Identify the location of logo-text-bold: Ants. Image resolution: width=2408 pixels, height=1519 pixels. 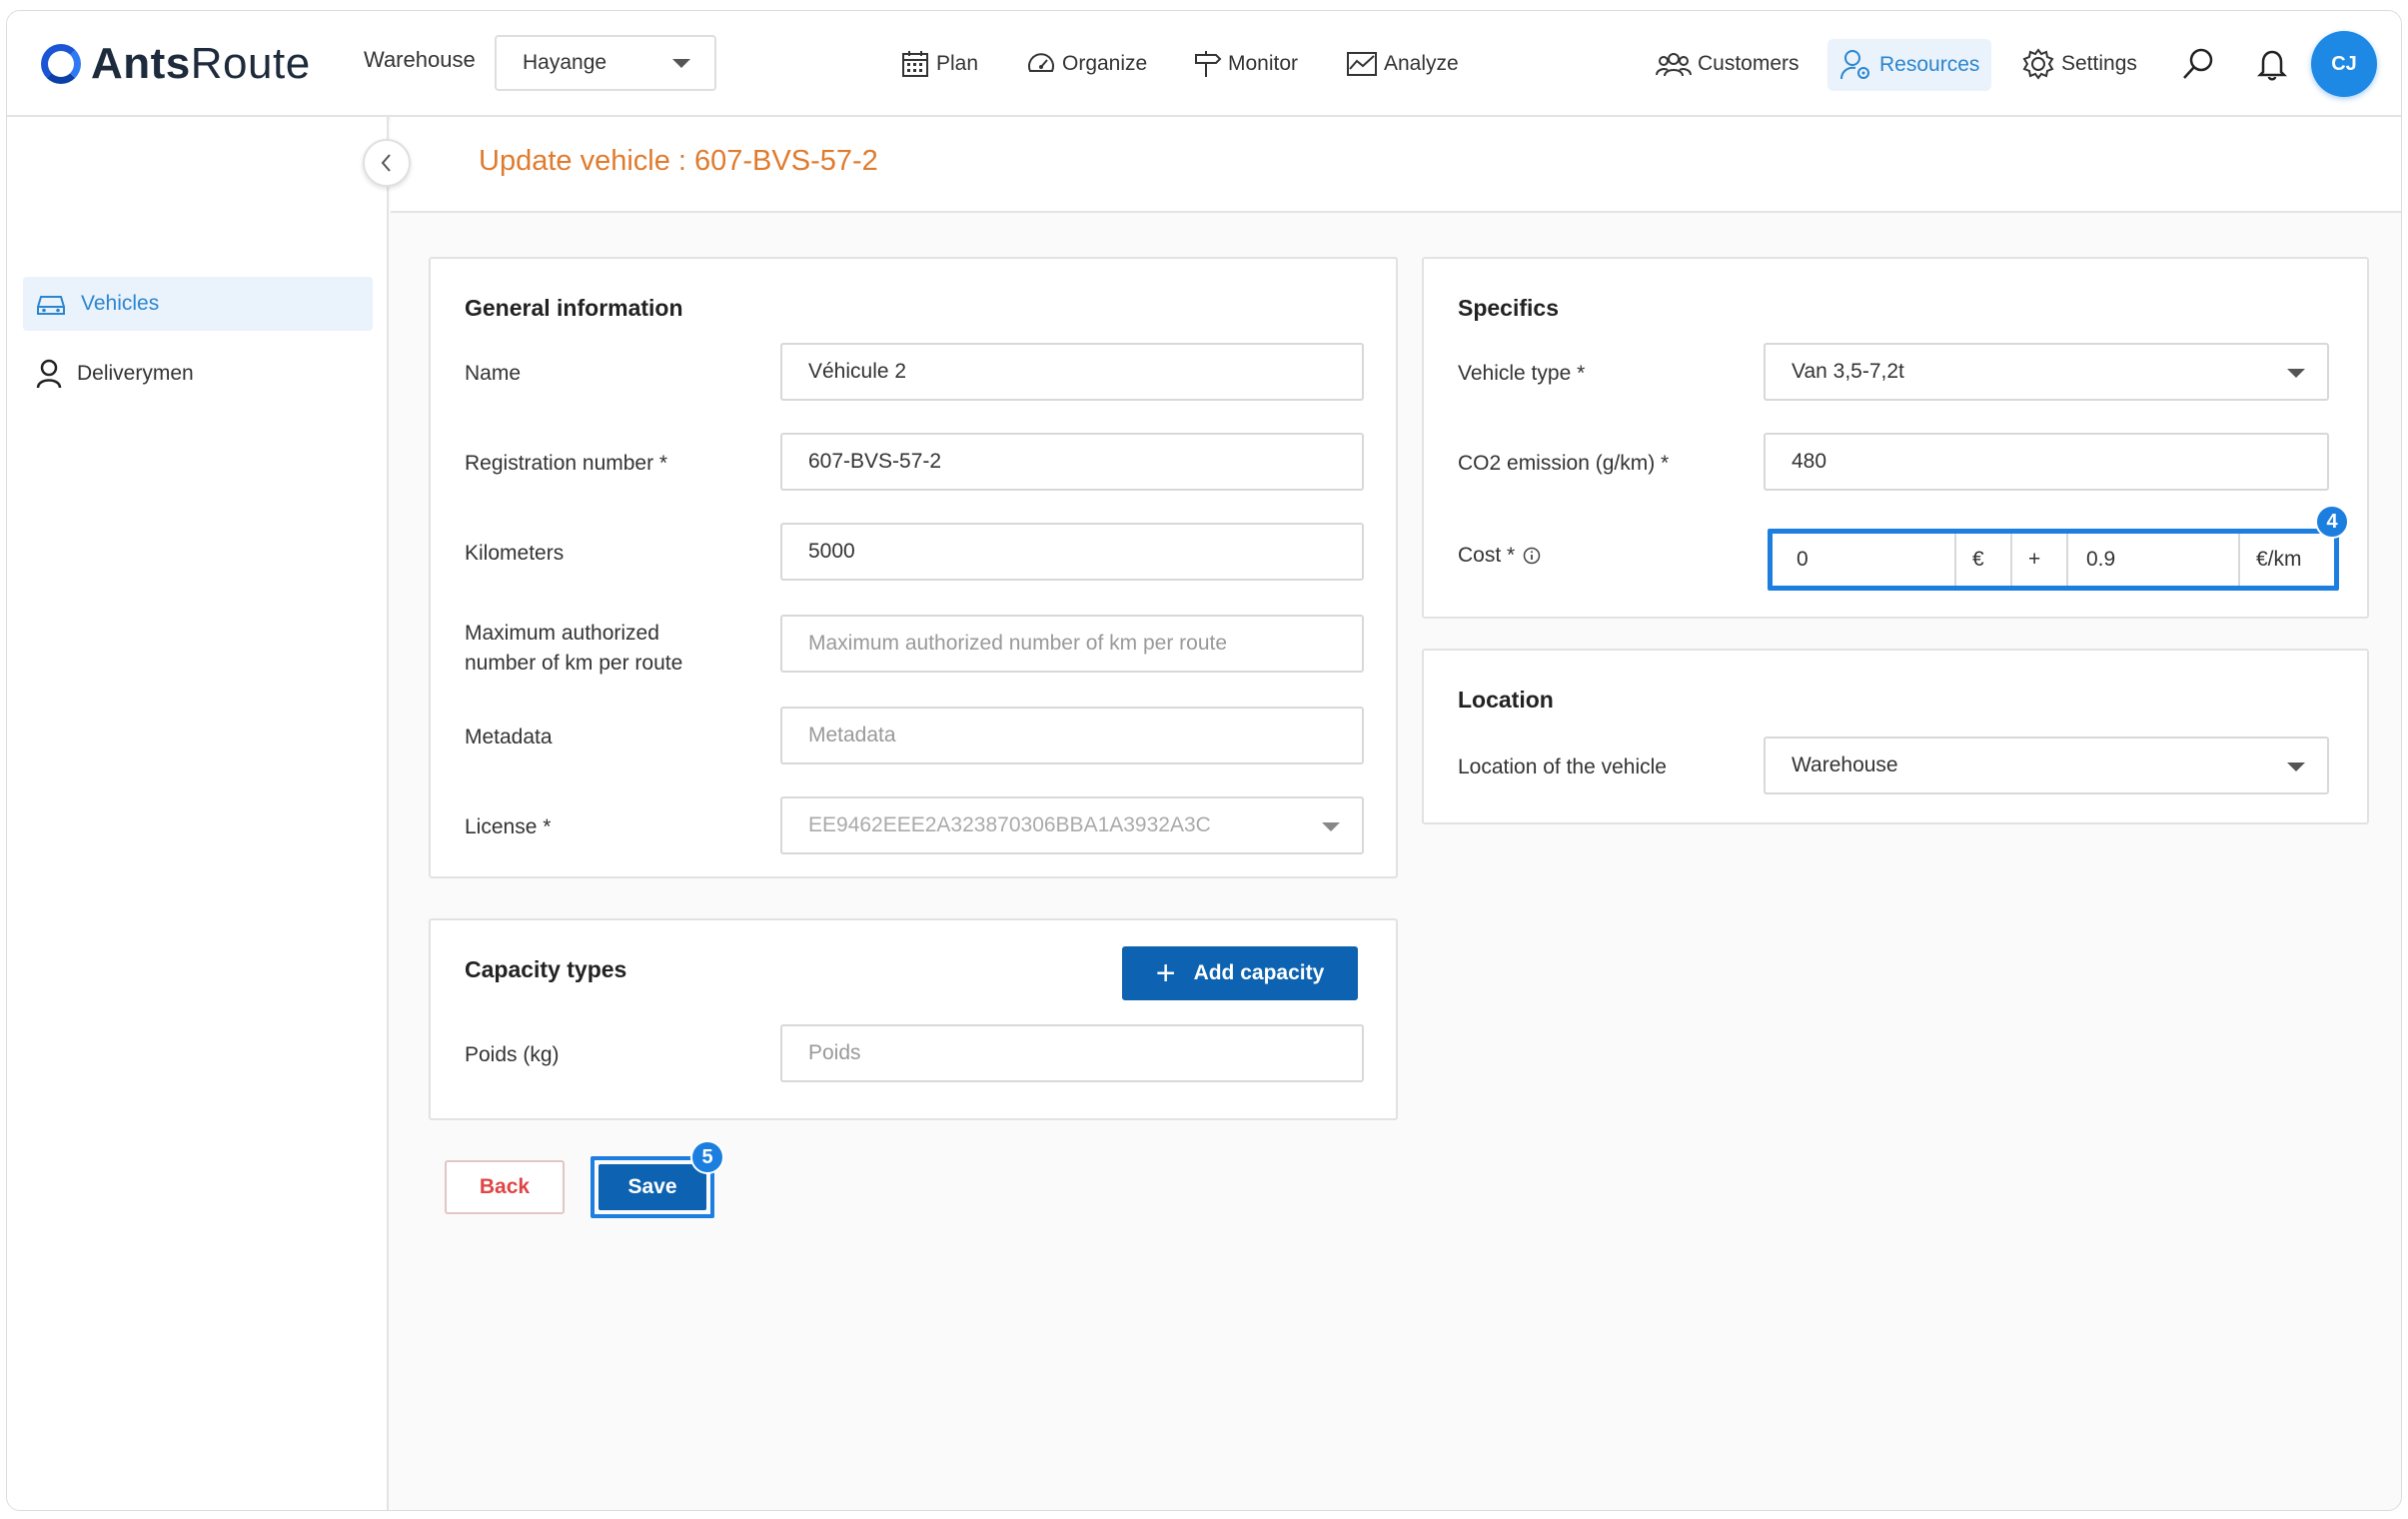
(141, 64).